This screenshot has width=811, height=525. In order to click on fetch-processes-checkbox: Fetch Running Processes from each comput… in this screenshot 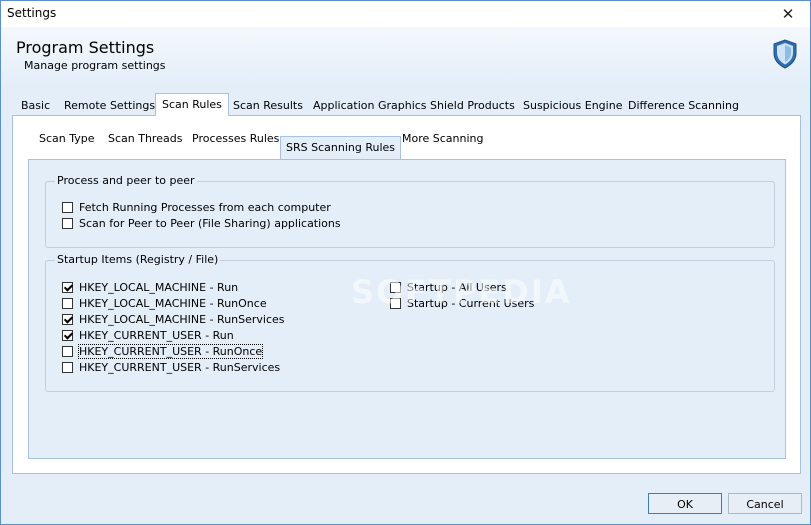, I will do `click(196, 207)`.